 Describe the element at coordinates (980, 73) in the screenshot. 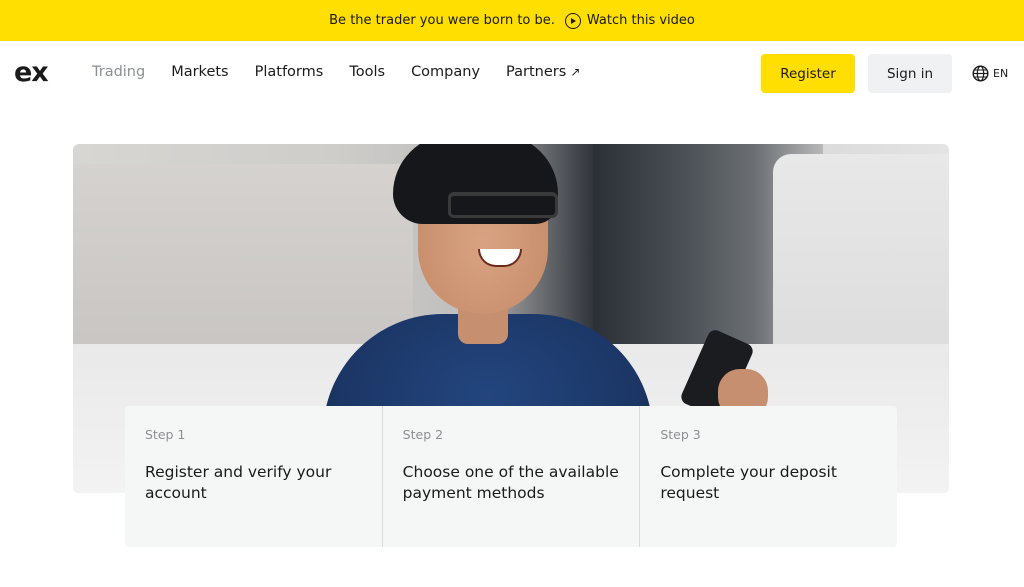

I see `globe-icon` at that location.